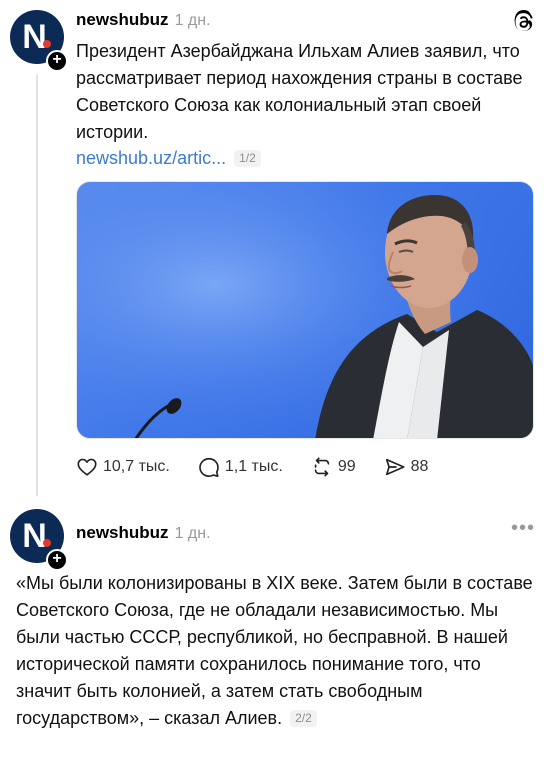  Describe the element at coordinates (209, 467) in the screenshot. I see `comment-icon` at that location.